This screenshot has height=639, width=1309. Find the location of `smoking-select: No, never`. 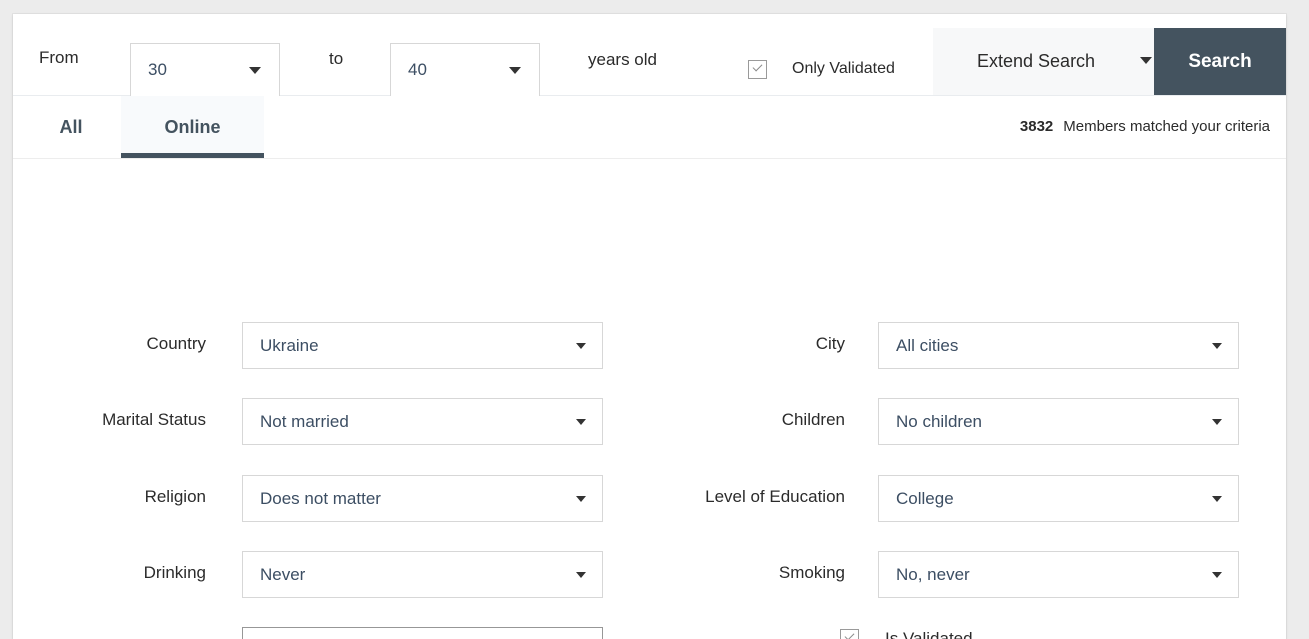

smoking-select: No, never is located at coordinates (1058, 574).